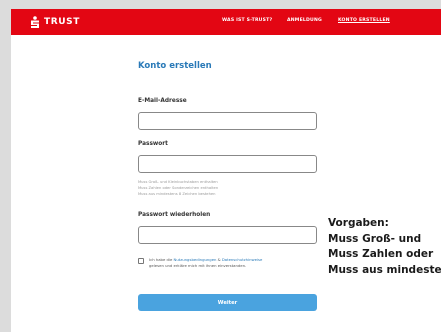 Image resolution: width=441 pixels, height=332 pixels. I want to click on annotation-line: Vorgaben:, so click(358, 223).